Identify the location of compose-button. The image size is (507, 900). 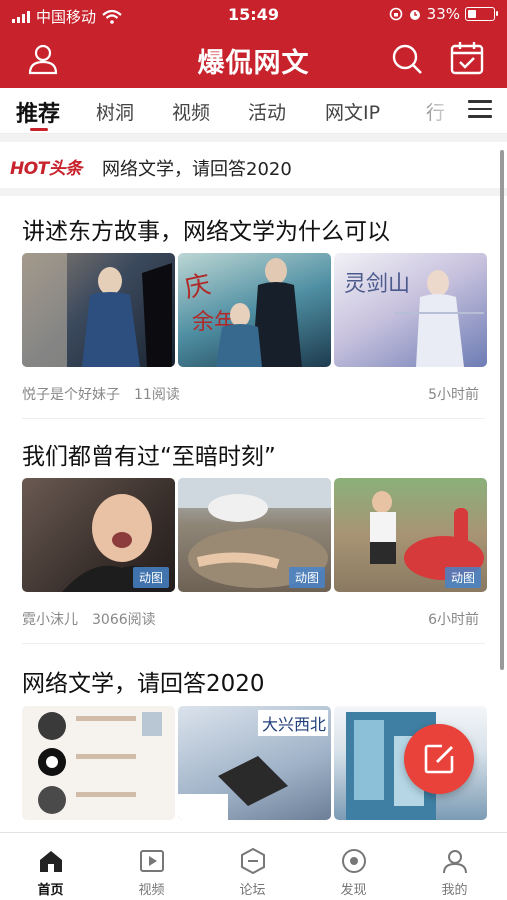
(439, 759).